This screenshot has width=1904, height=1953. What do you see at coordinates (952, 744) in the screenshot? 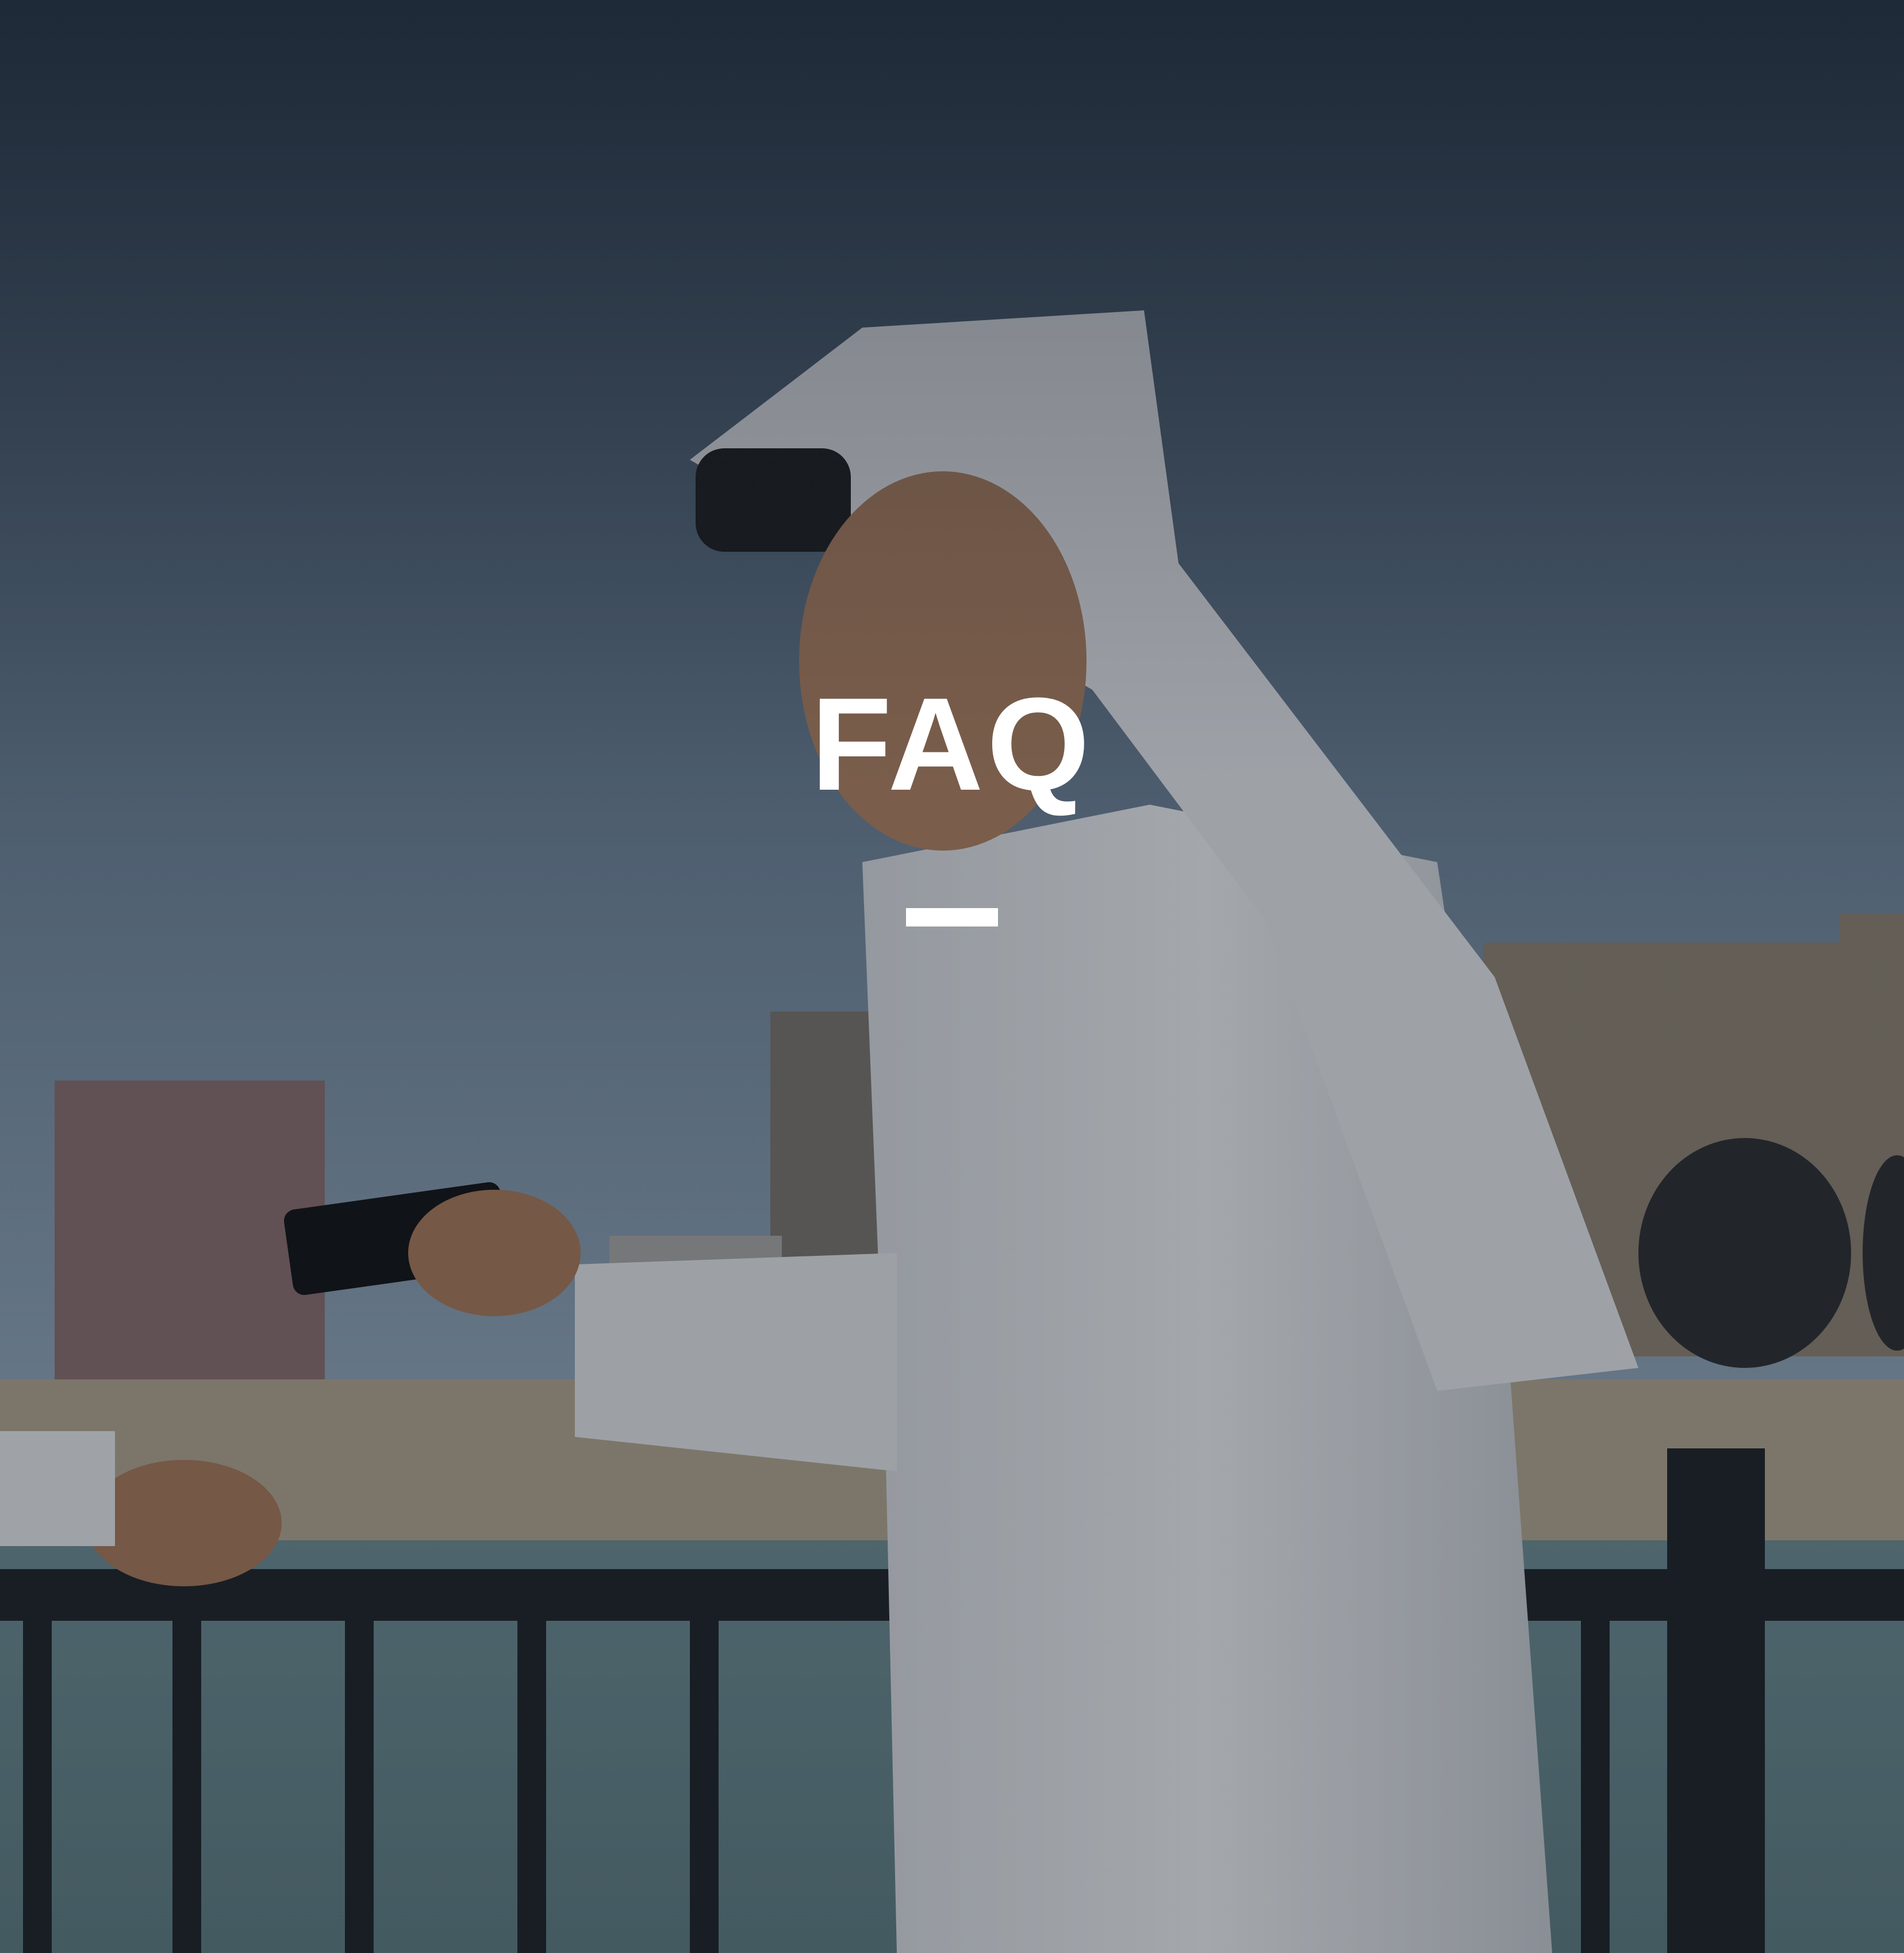
I see `page-title: FAQ` at bounding box center [952, 744].